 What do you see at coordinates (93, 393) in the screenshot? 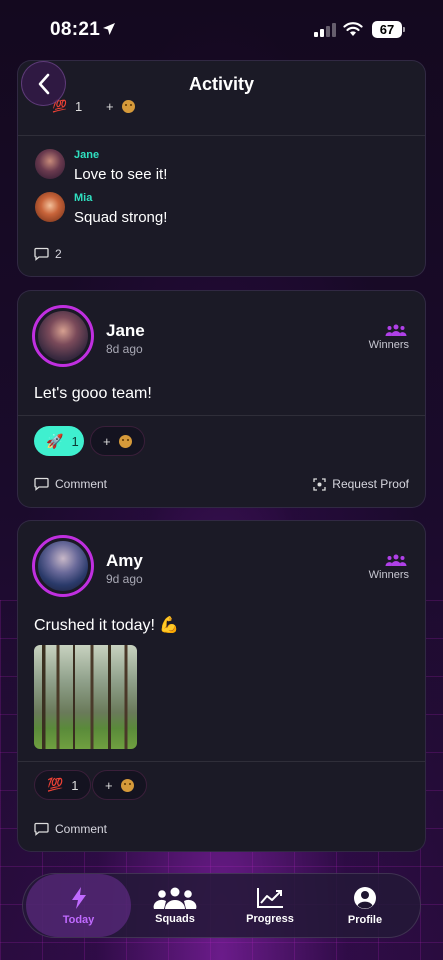
I see `post-text: Let's gooo team!` at bounding box center [93, 393].